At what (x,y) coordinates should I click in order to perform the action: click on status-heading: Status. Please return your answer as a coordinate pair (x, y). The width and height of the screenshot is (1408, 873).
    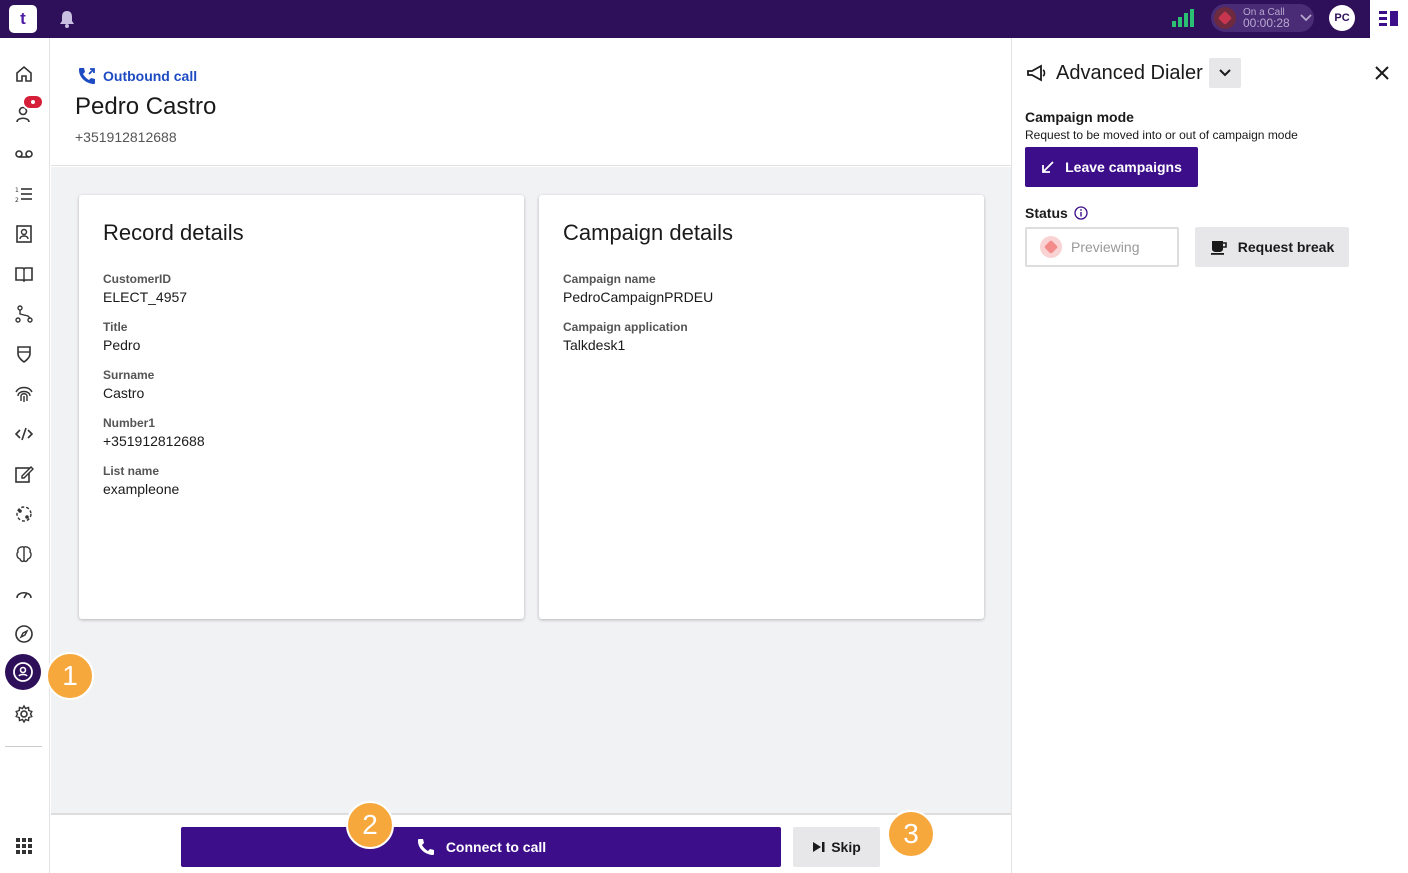
    Looking at the image, I should click on (1046, 213).